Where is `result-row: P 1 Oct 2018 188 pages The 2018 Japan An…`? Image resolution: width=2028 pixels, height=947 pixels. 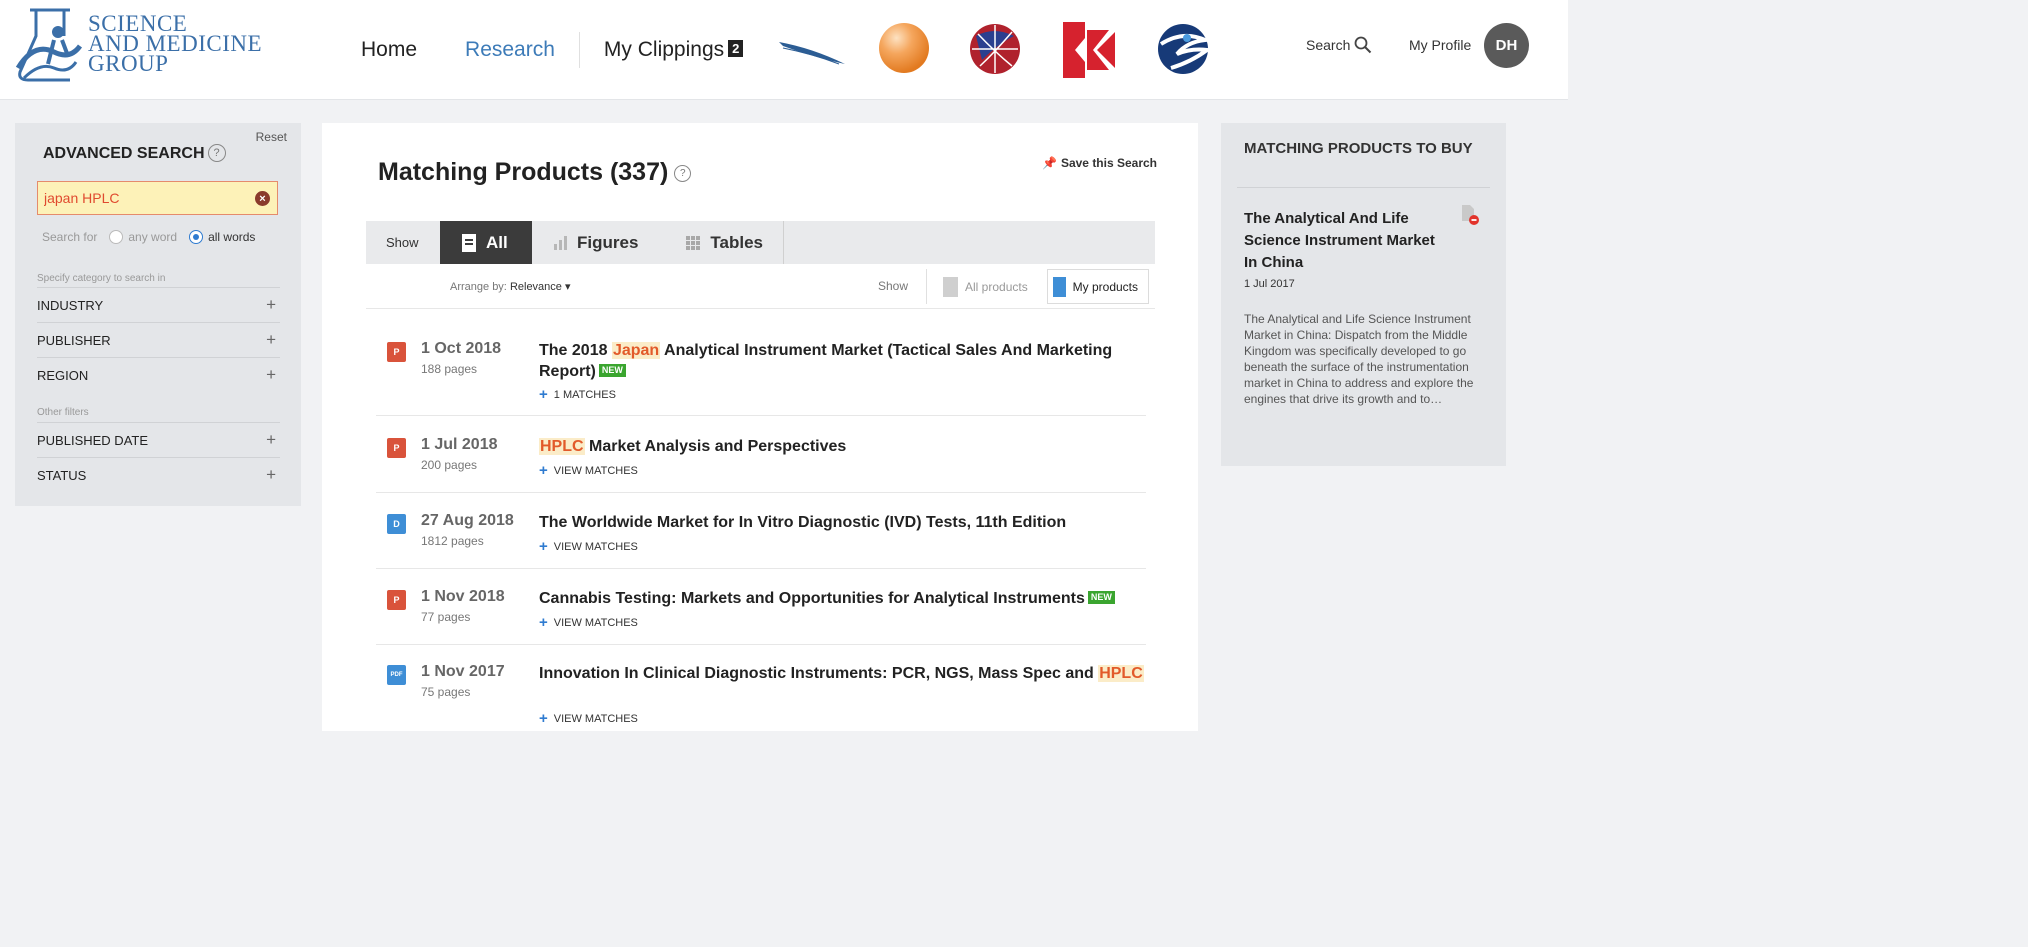
result-row: P 1 Oct 2018 188 pages The 2018 Japan An… is located at coordinates (761, 377).